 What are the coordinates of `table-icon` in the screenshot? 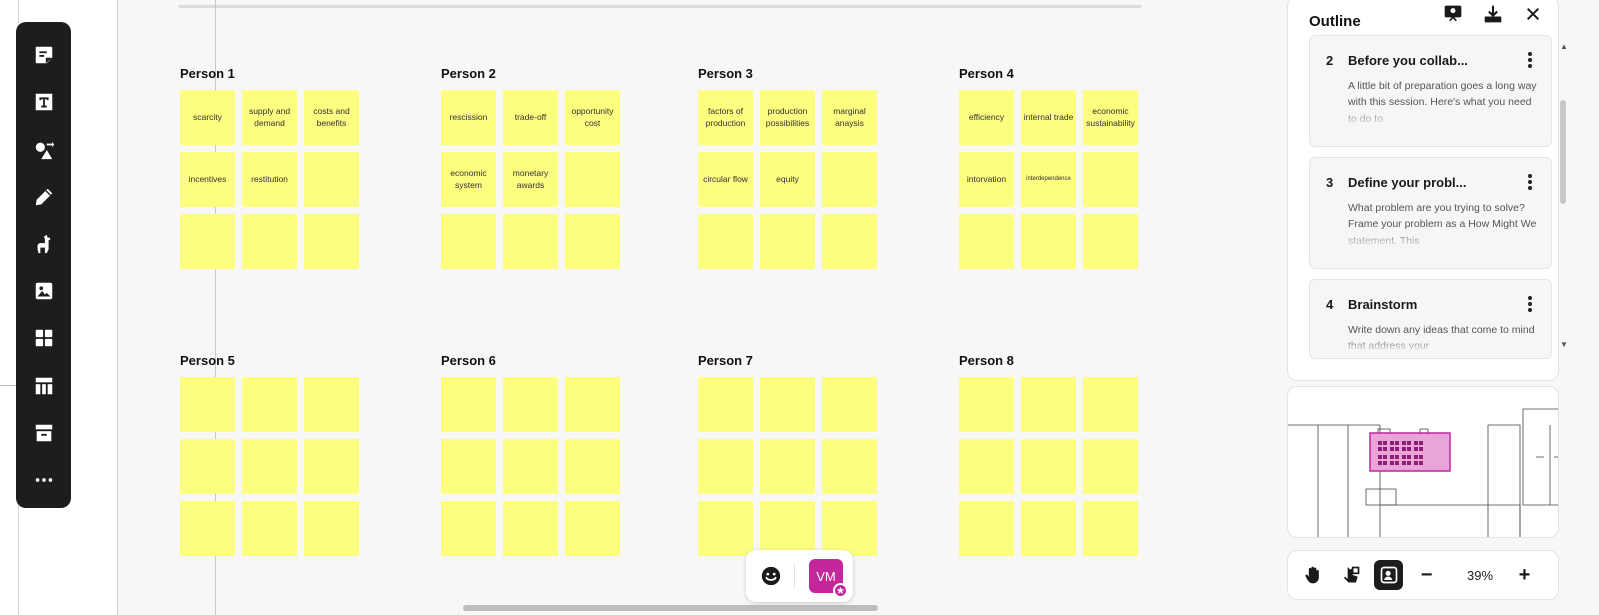 It's located at (44, 385).